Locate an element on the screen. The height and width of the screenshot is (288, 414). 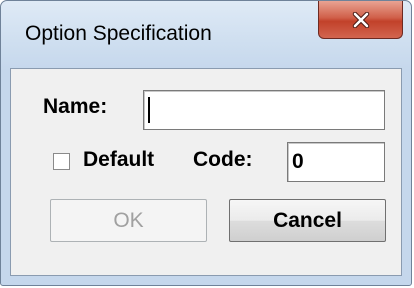
close-icon is located at coordinates (361, 19).